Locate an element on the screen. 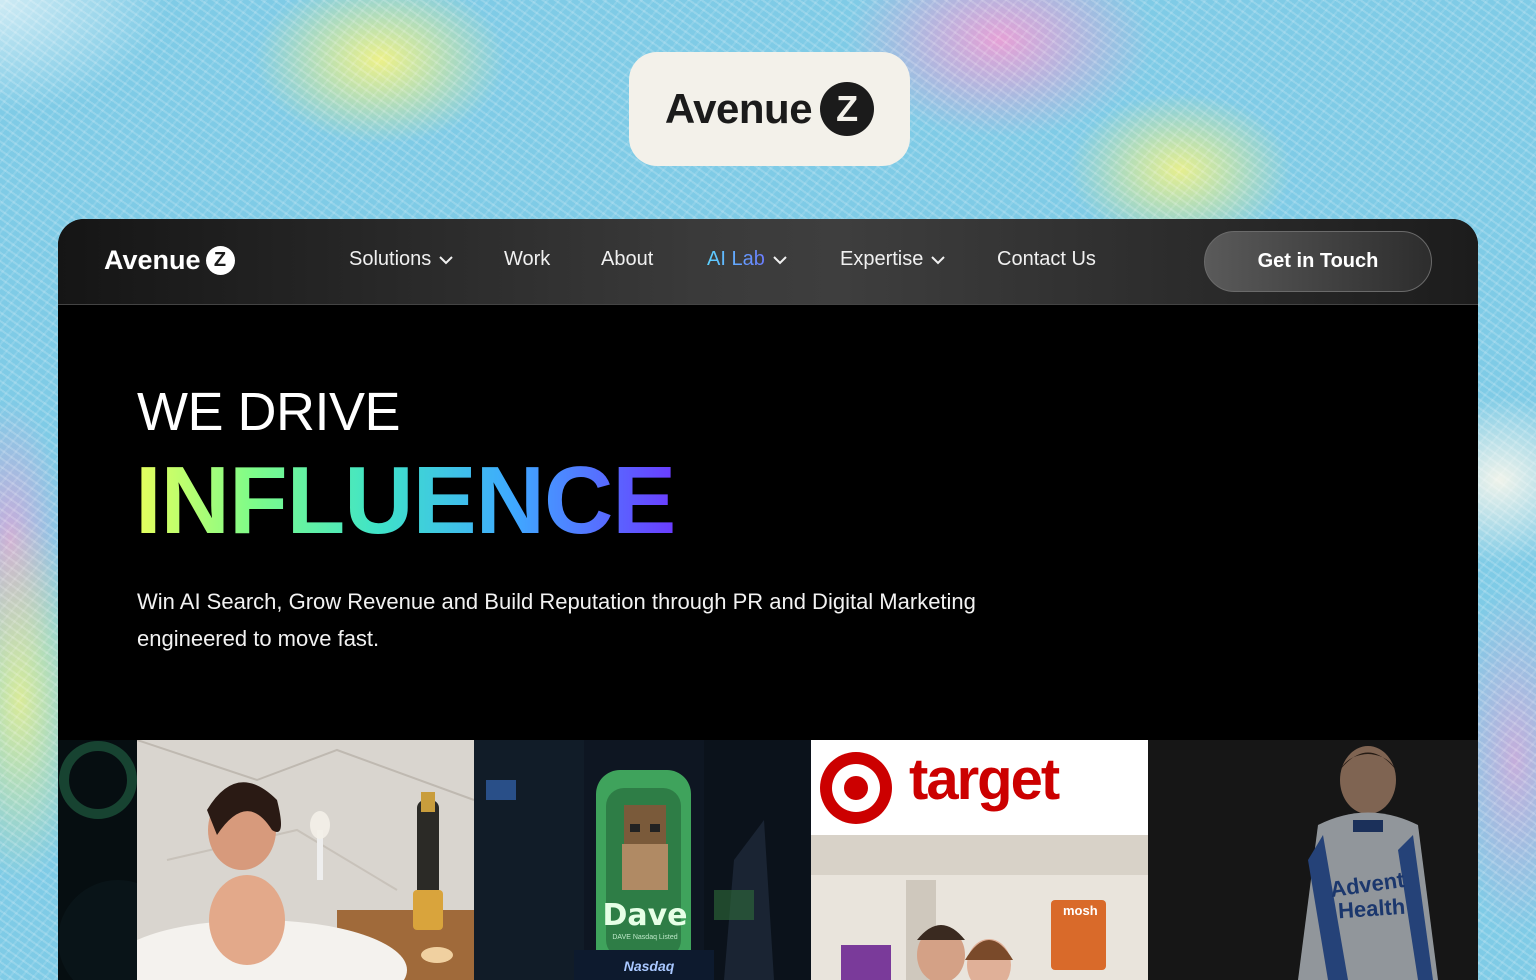  brand-wordmark: Avenue is located at coordinates (738, 108).